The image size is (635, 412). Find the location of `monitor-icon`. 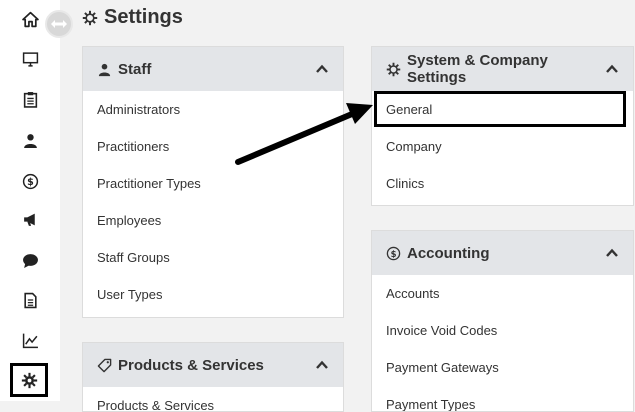

monitor-icon is located at coordinates (30, 59).